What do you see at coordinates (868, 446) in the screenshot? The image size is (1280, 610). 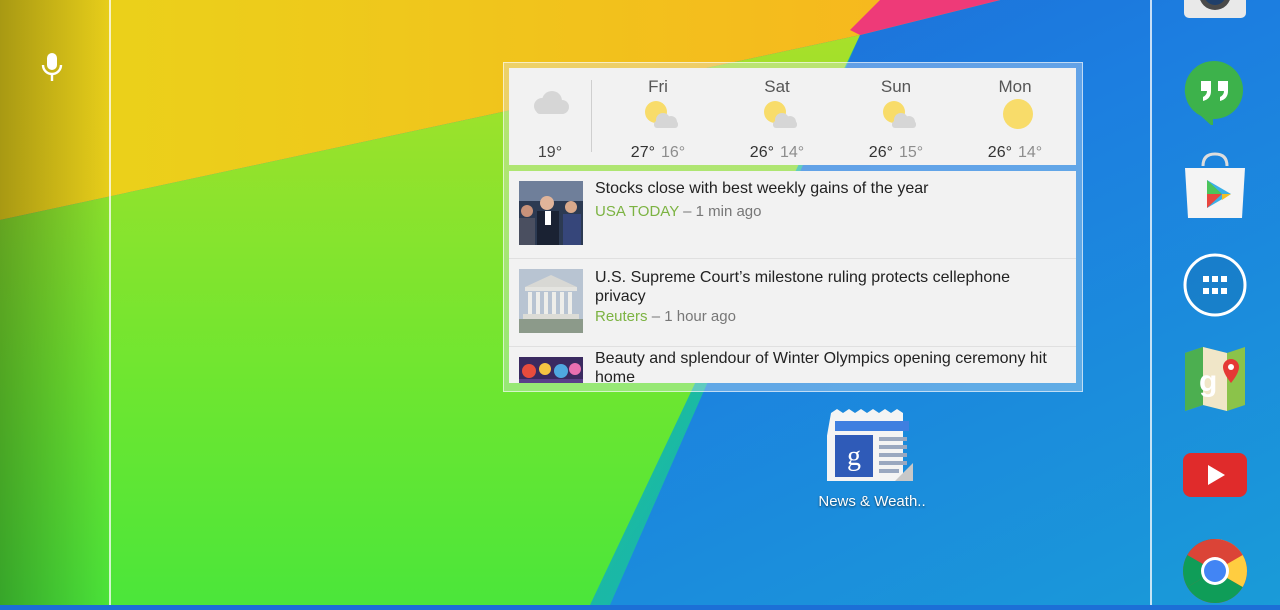 I see `news-weather-app-icon: g` at bounding box center [868, 446].